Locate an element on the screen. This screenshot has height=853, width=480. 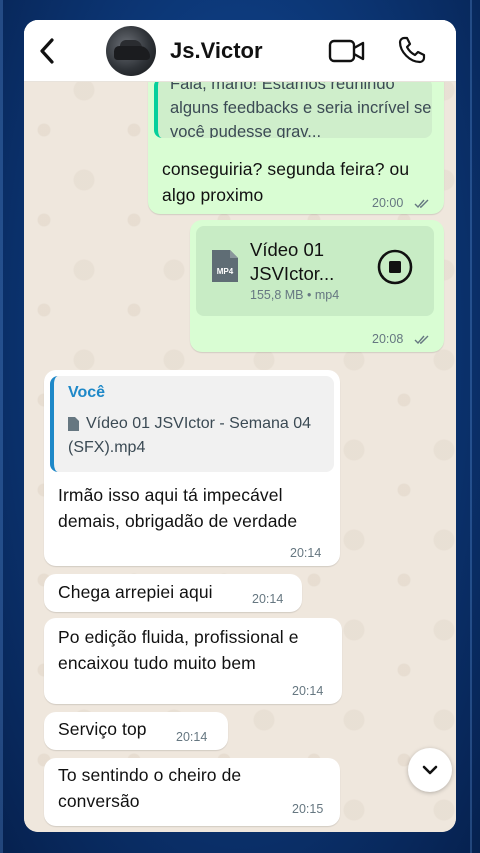
file-attachment: MP4 Vídeo 01 JSVIctor... 155,8 MB • mp4 is located at coordinates (315, 271).